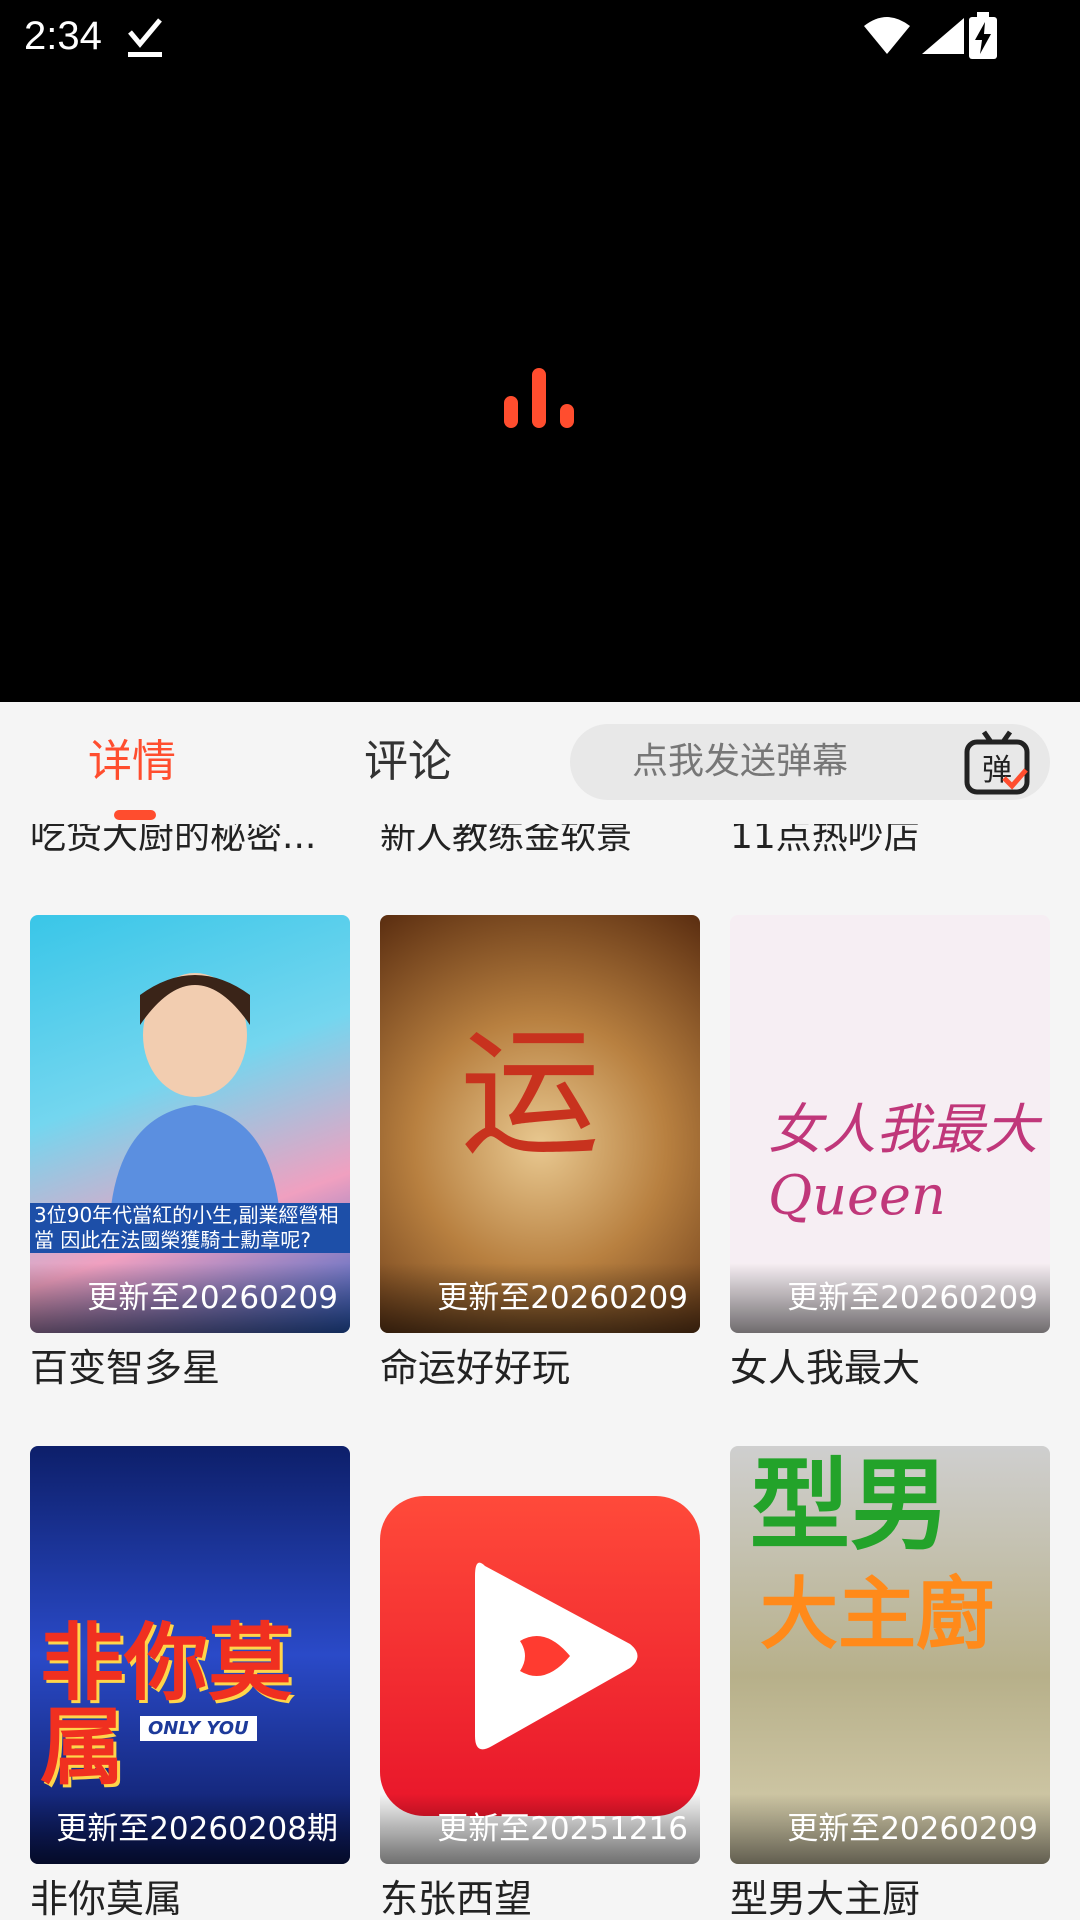  Describe the element at coordinates (877, 1615) in the screenshot. I see `poster-logo-text: 大主廚` at that location.